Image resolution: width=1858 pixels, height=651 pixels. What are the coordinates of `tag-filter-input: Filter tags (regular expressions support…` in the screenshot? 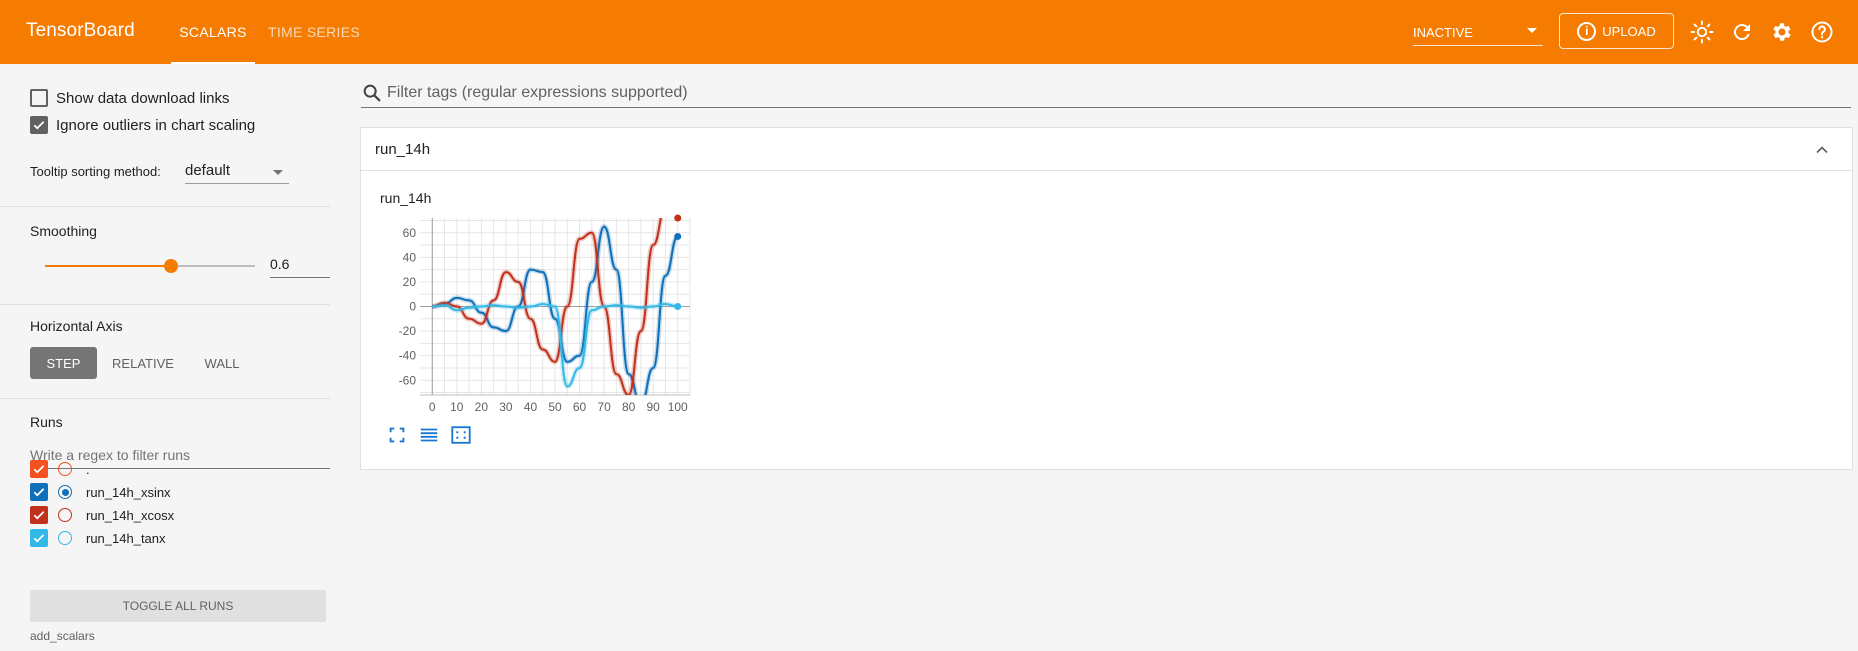 It's located at (1106, 93).